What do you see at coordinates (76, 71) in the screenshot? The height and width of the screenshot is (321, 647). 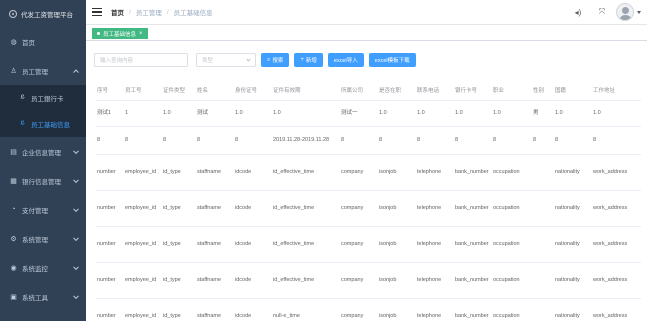 I see `chevron-up-icon` at bounding box center [76, 71].